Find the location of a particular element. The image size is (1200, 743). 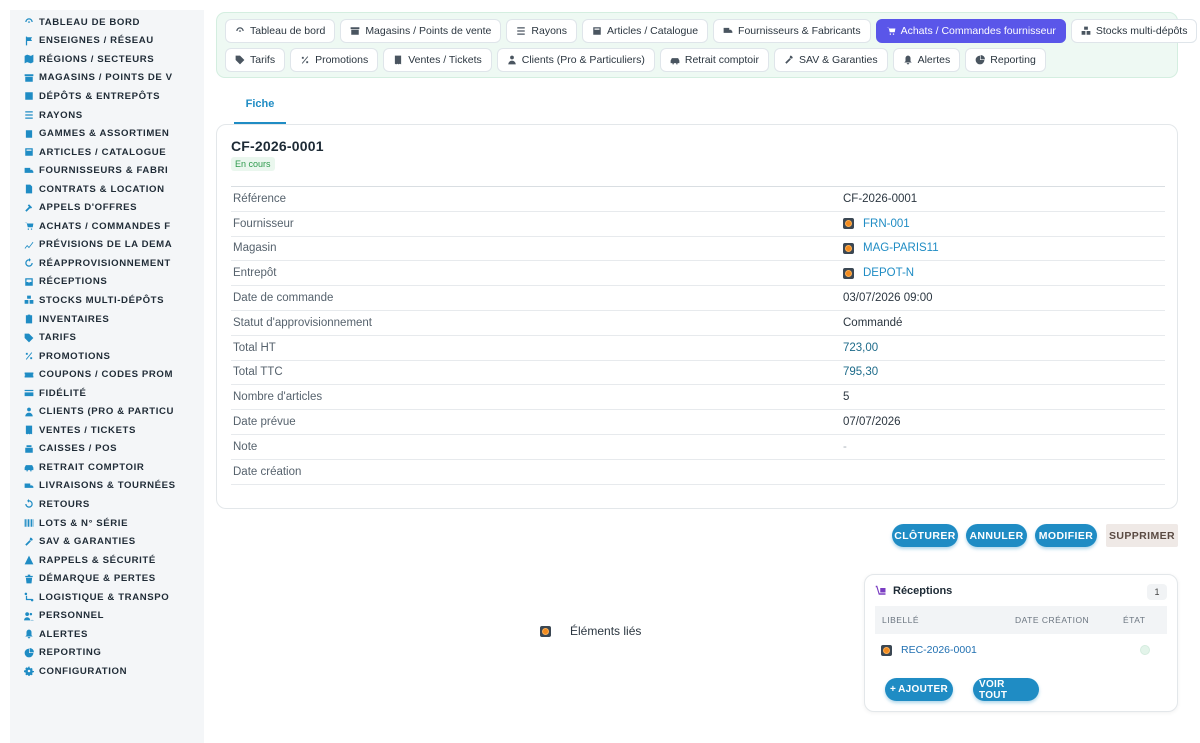

record-title: CF-2026-0001 is located at coordinates (277, 146).